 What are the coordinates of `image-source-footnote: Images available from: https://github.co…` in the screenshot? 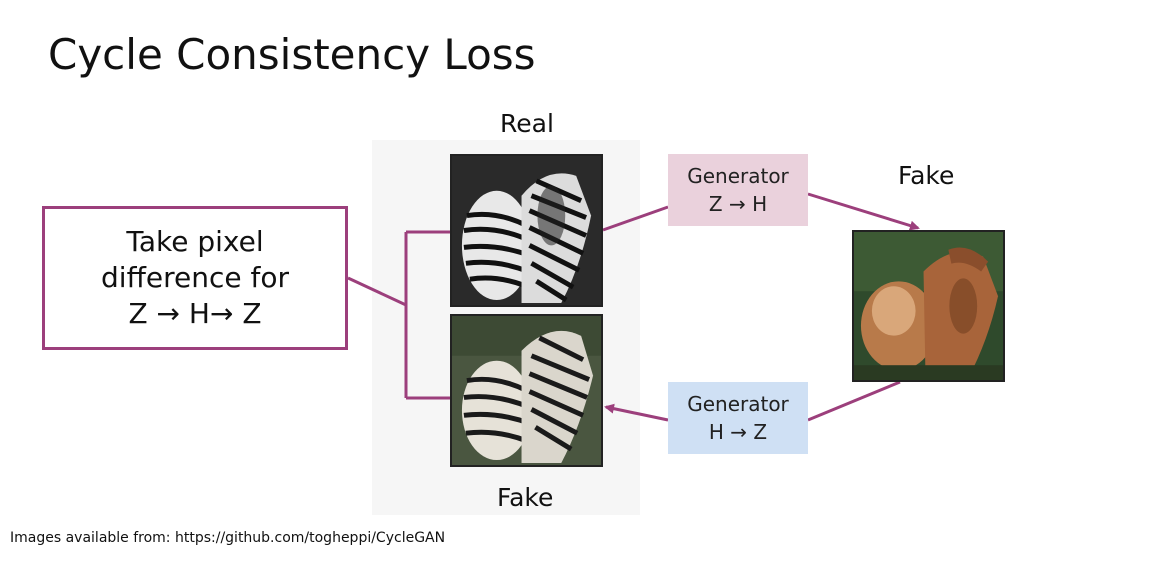 It's located at (228, 538).